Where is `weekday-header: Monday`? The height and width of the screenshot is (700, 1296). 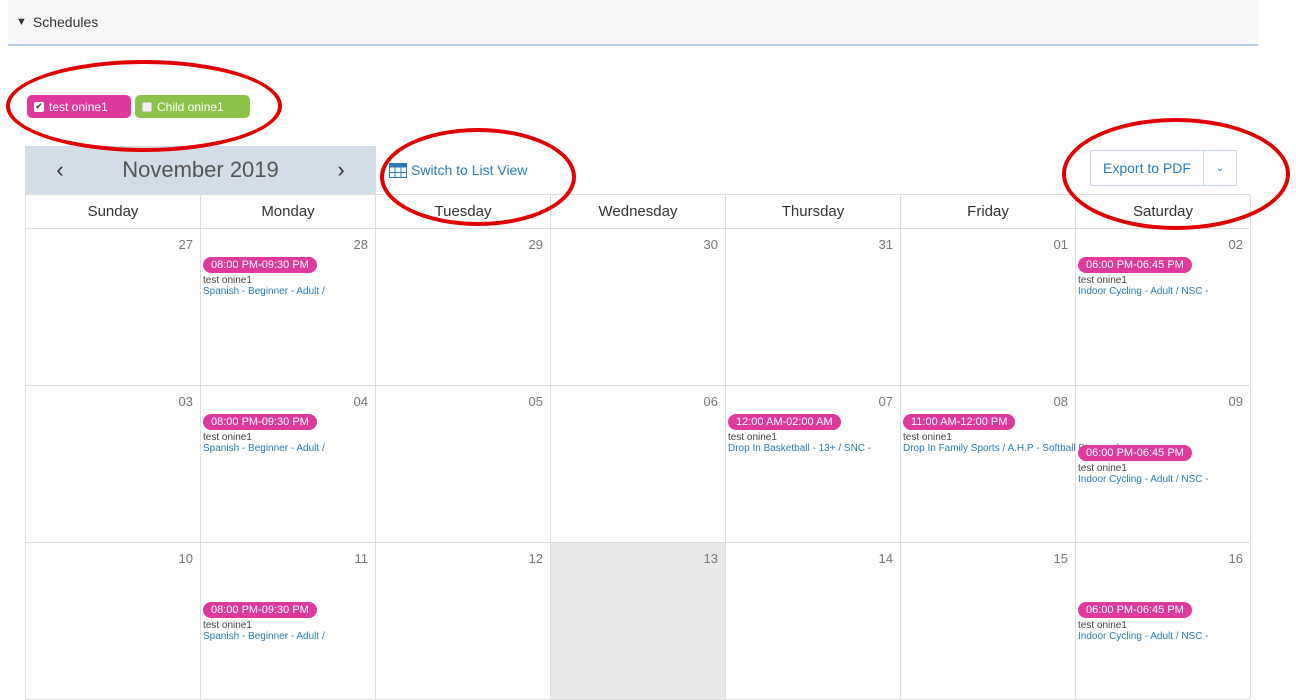 weekday-header: Monday is located at coordinates (288, 211).